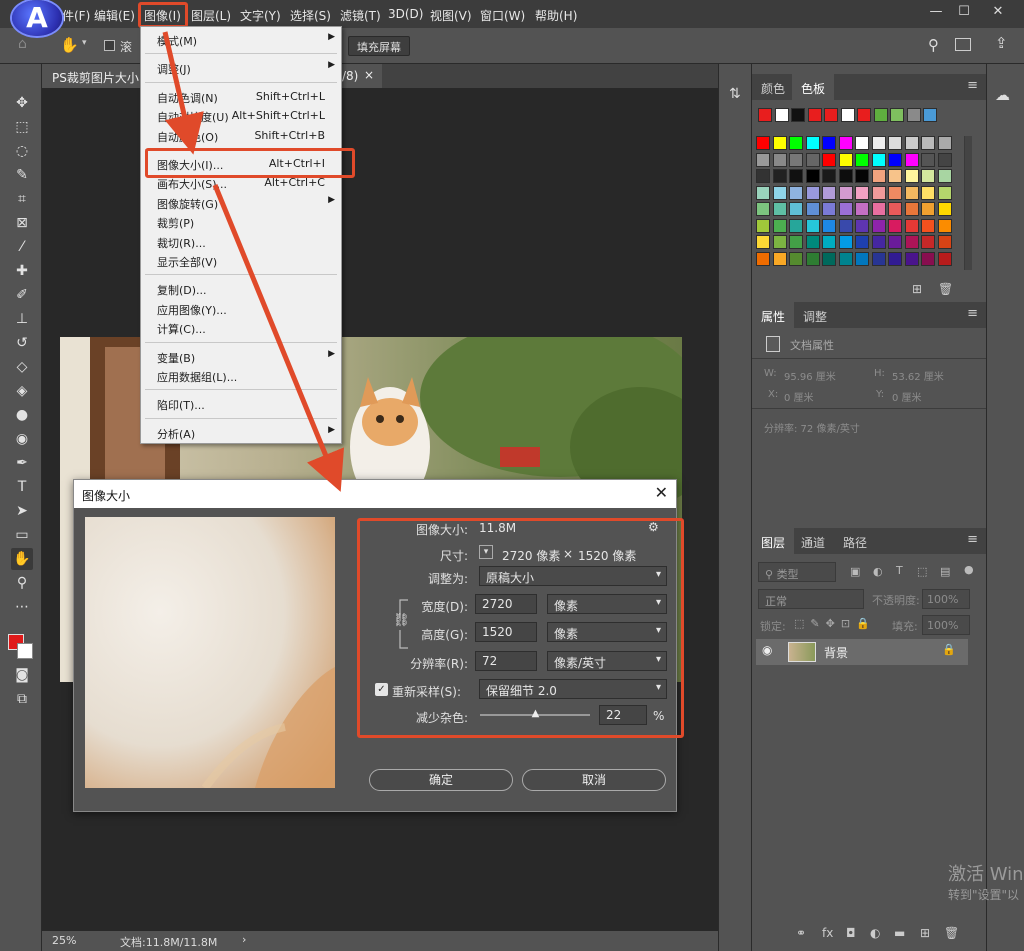  What do you see at coordinates (917, 289) in the screenshot?
I see `new-swatch-icon: ⊞` at bounding box center [917, 289].